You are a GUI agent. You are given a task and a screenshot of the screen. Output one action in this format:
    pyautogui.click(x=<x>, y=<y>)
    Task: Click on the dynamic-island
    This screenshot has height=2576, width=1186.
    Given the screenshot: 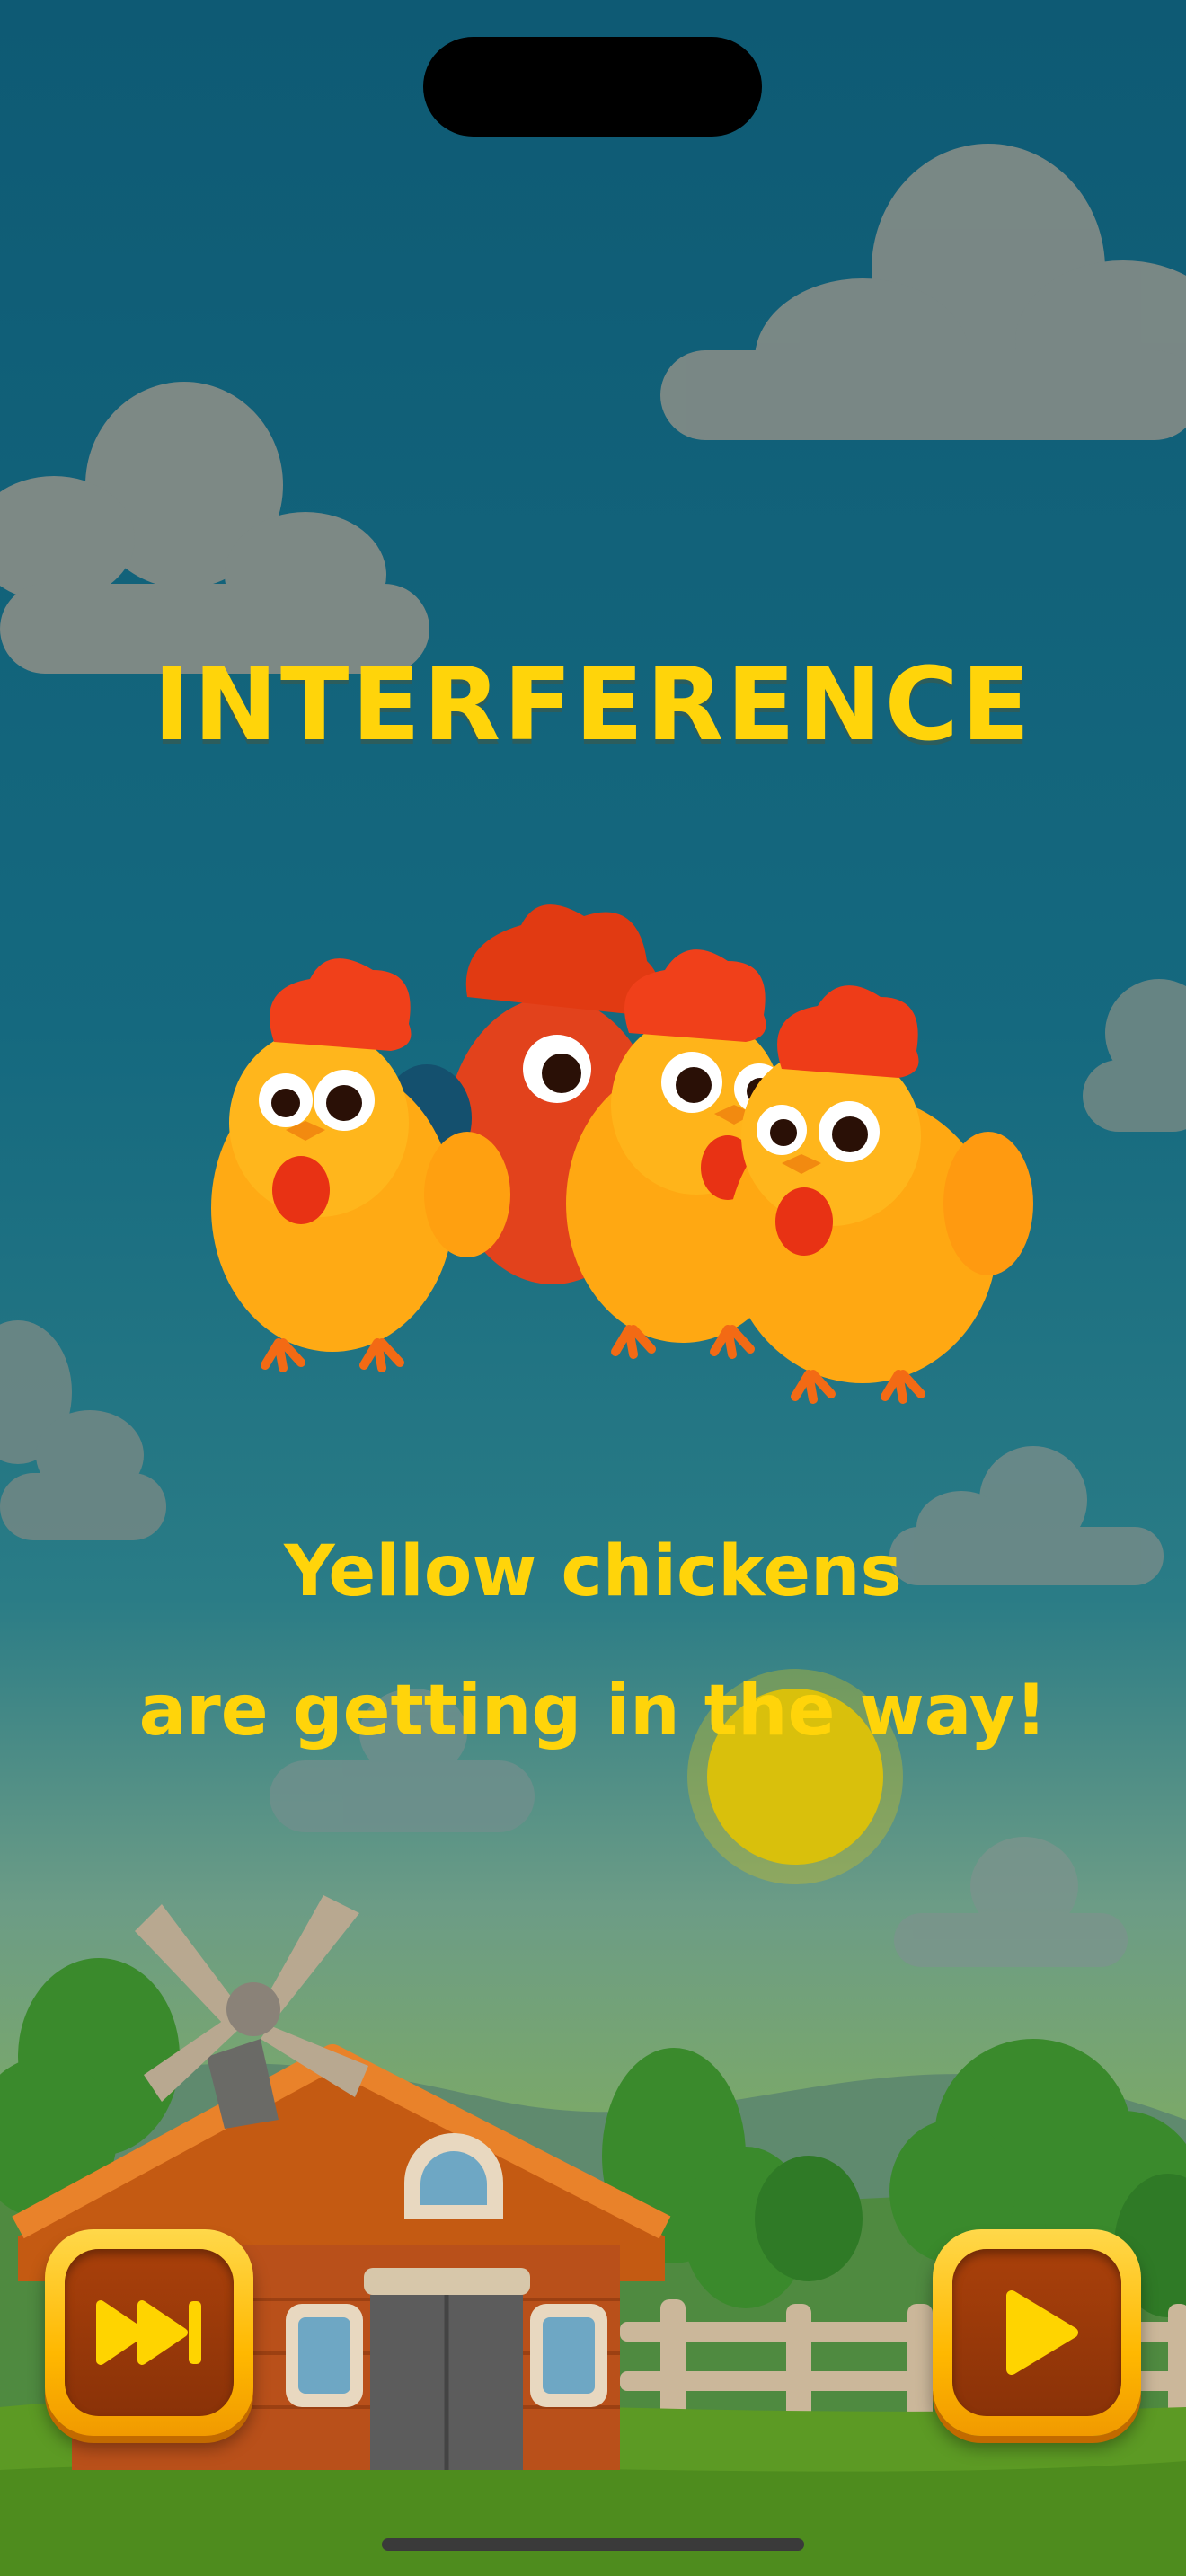 What is the action you would take?
    pyautogui.click(x=592, y=87)
    